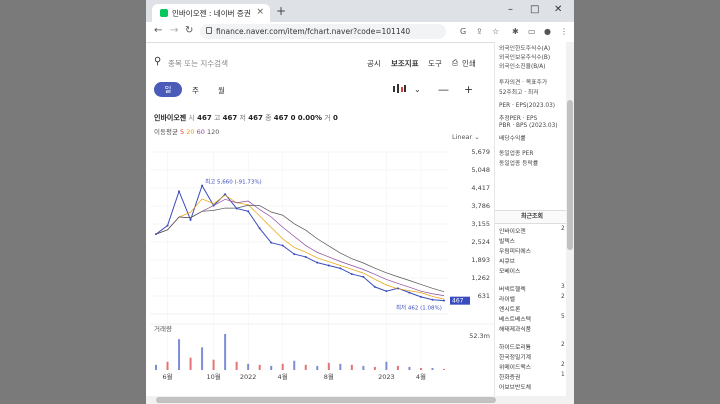 This screenshot has height=404, width=720. I want to click on candlestick-icon, so click(399, 89).